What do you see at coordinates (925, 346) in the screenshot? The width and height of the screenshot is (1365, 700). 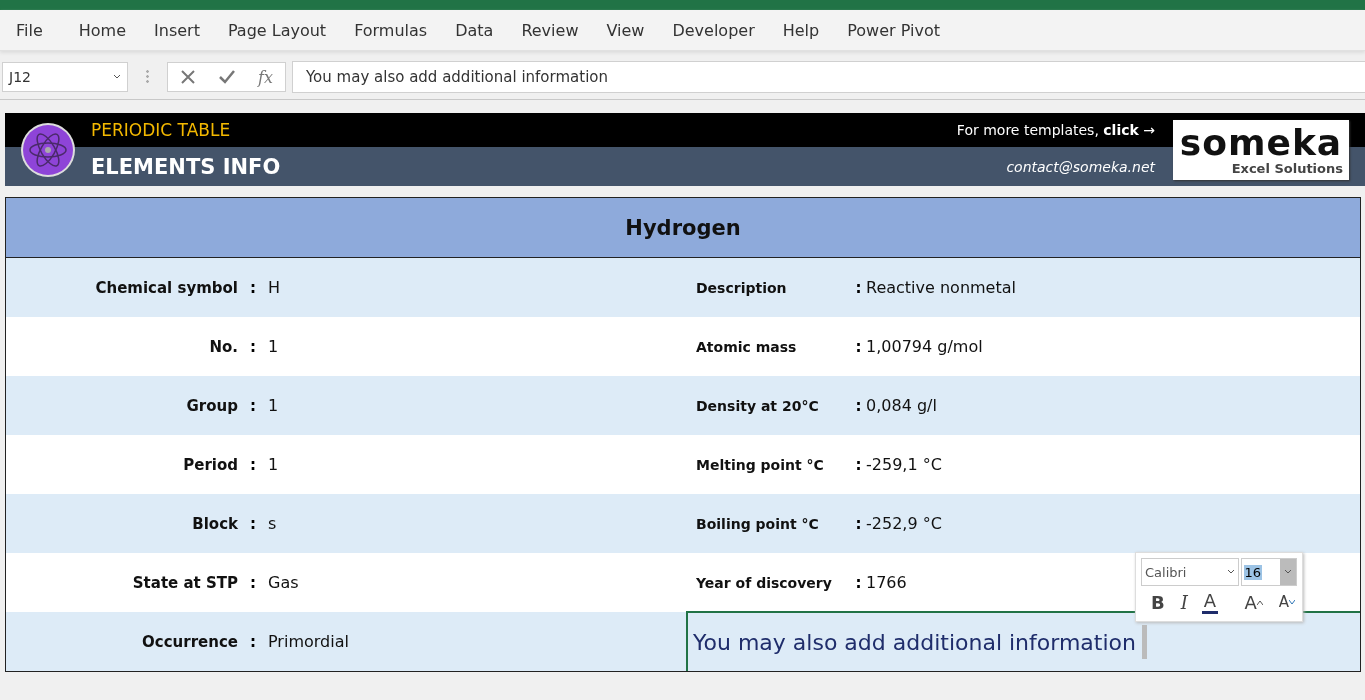 I see `field-value: 1,00794 g/mol` at bounding box center [925, 346].